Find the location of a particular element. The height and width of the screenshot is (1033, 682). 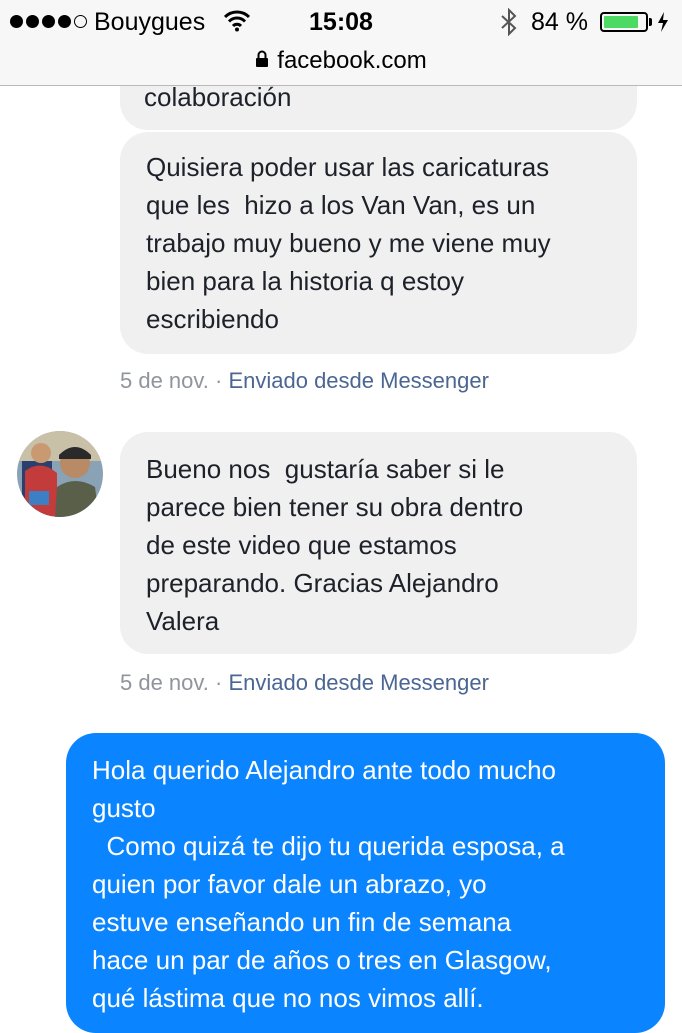

url-text: facebook.com is located at coordinates (352, 60).